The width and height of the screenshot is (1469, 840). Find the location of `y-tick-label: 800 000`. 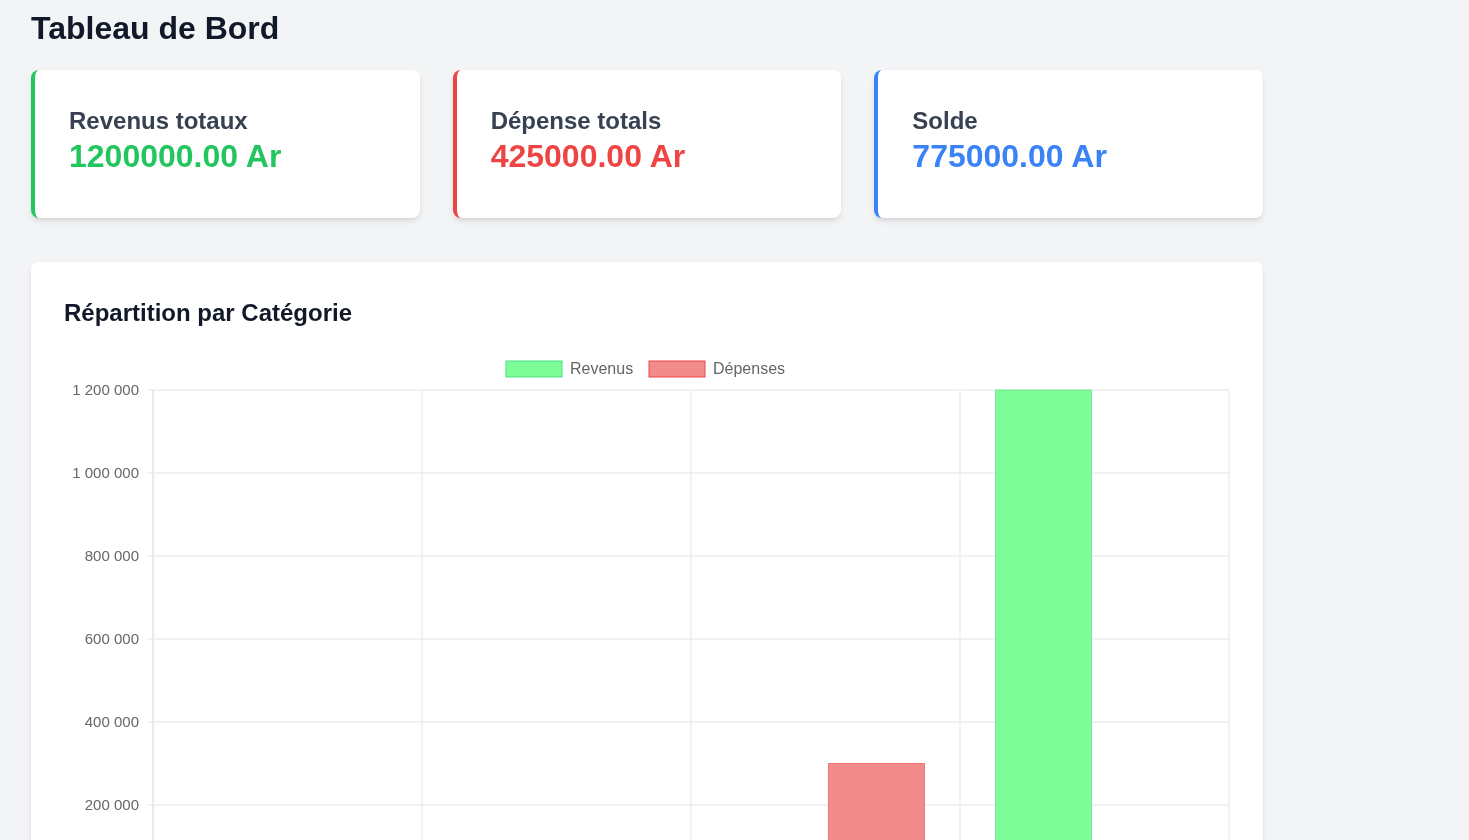

y-tick-label: 800 000 is located at coordinates (111, 555).